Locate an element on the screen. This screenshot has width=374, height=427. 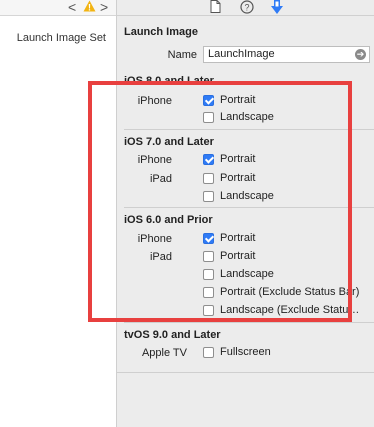
go-arrow-icon: ➔ is located at coordinates (360, 54).